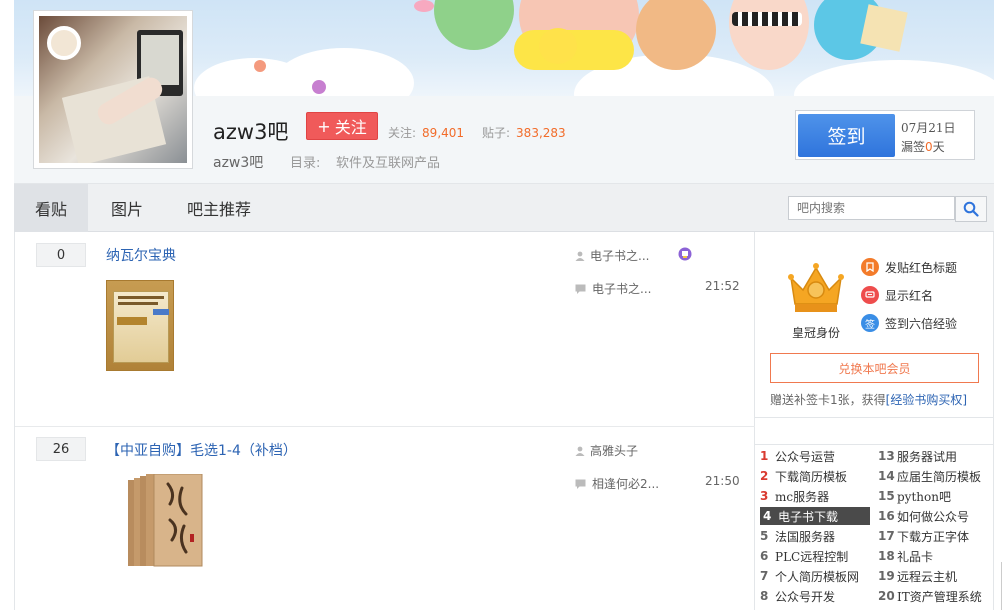 Image resolution: width=1006 pixels, height=610 pixels. What do you see at coordinates (846, 135) in the screenshot?
I see `signin-button: 签到` at bounding box center [846, 135].